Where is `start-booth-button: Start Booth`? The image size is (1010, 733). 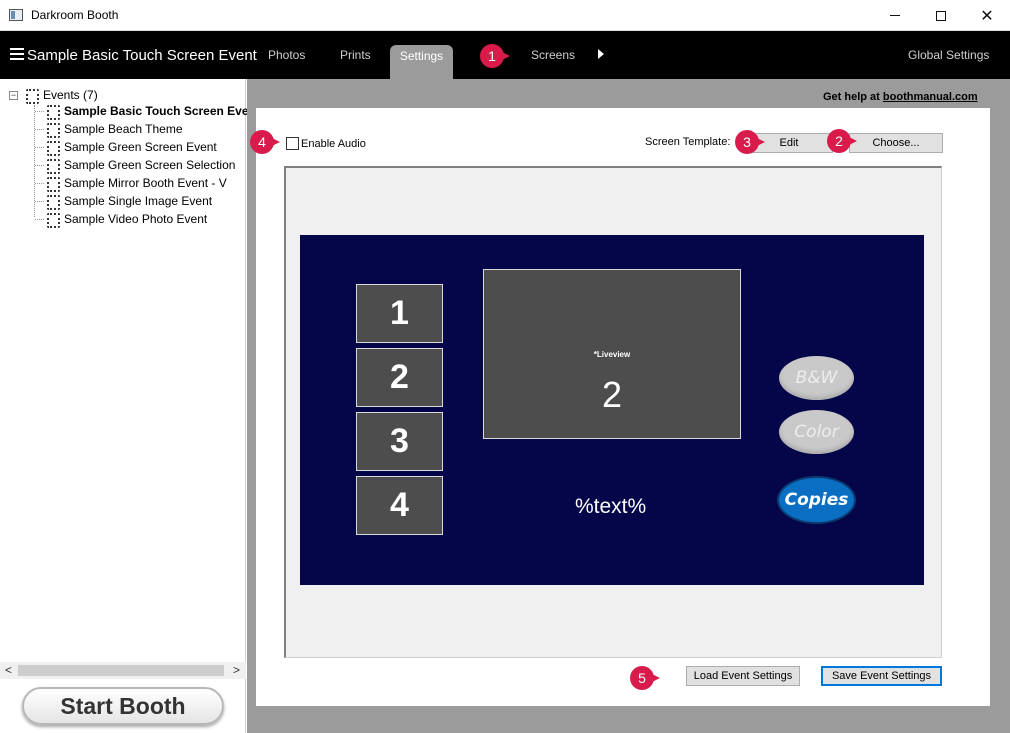 start-booth-button: Start Booth is located at coordinates (123, 706).